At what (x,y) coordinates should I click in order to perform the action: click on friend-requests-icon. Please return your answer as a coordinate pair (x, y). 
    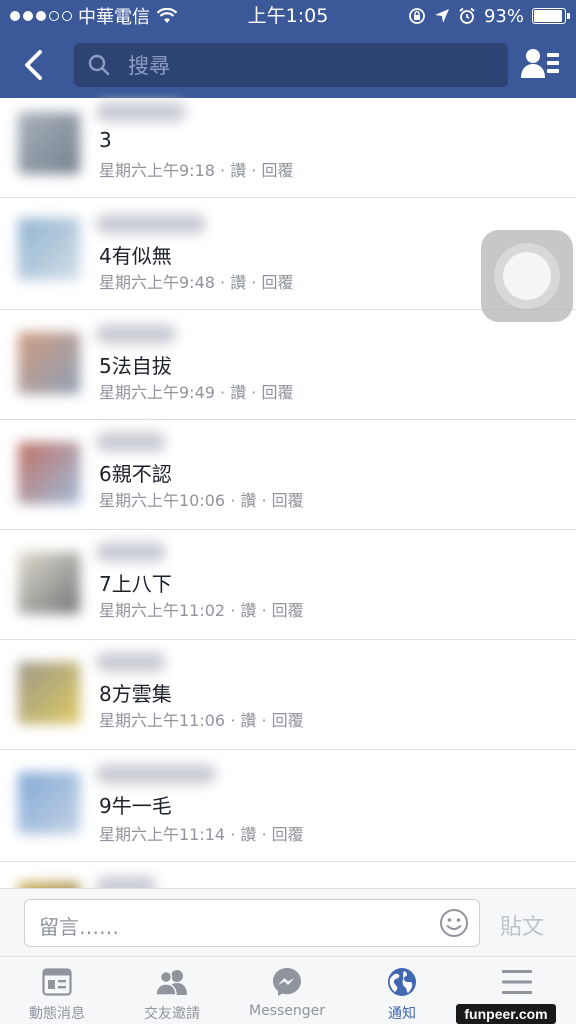
    Looking at the image, I should click on (540, 63).